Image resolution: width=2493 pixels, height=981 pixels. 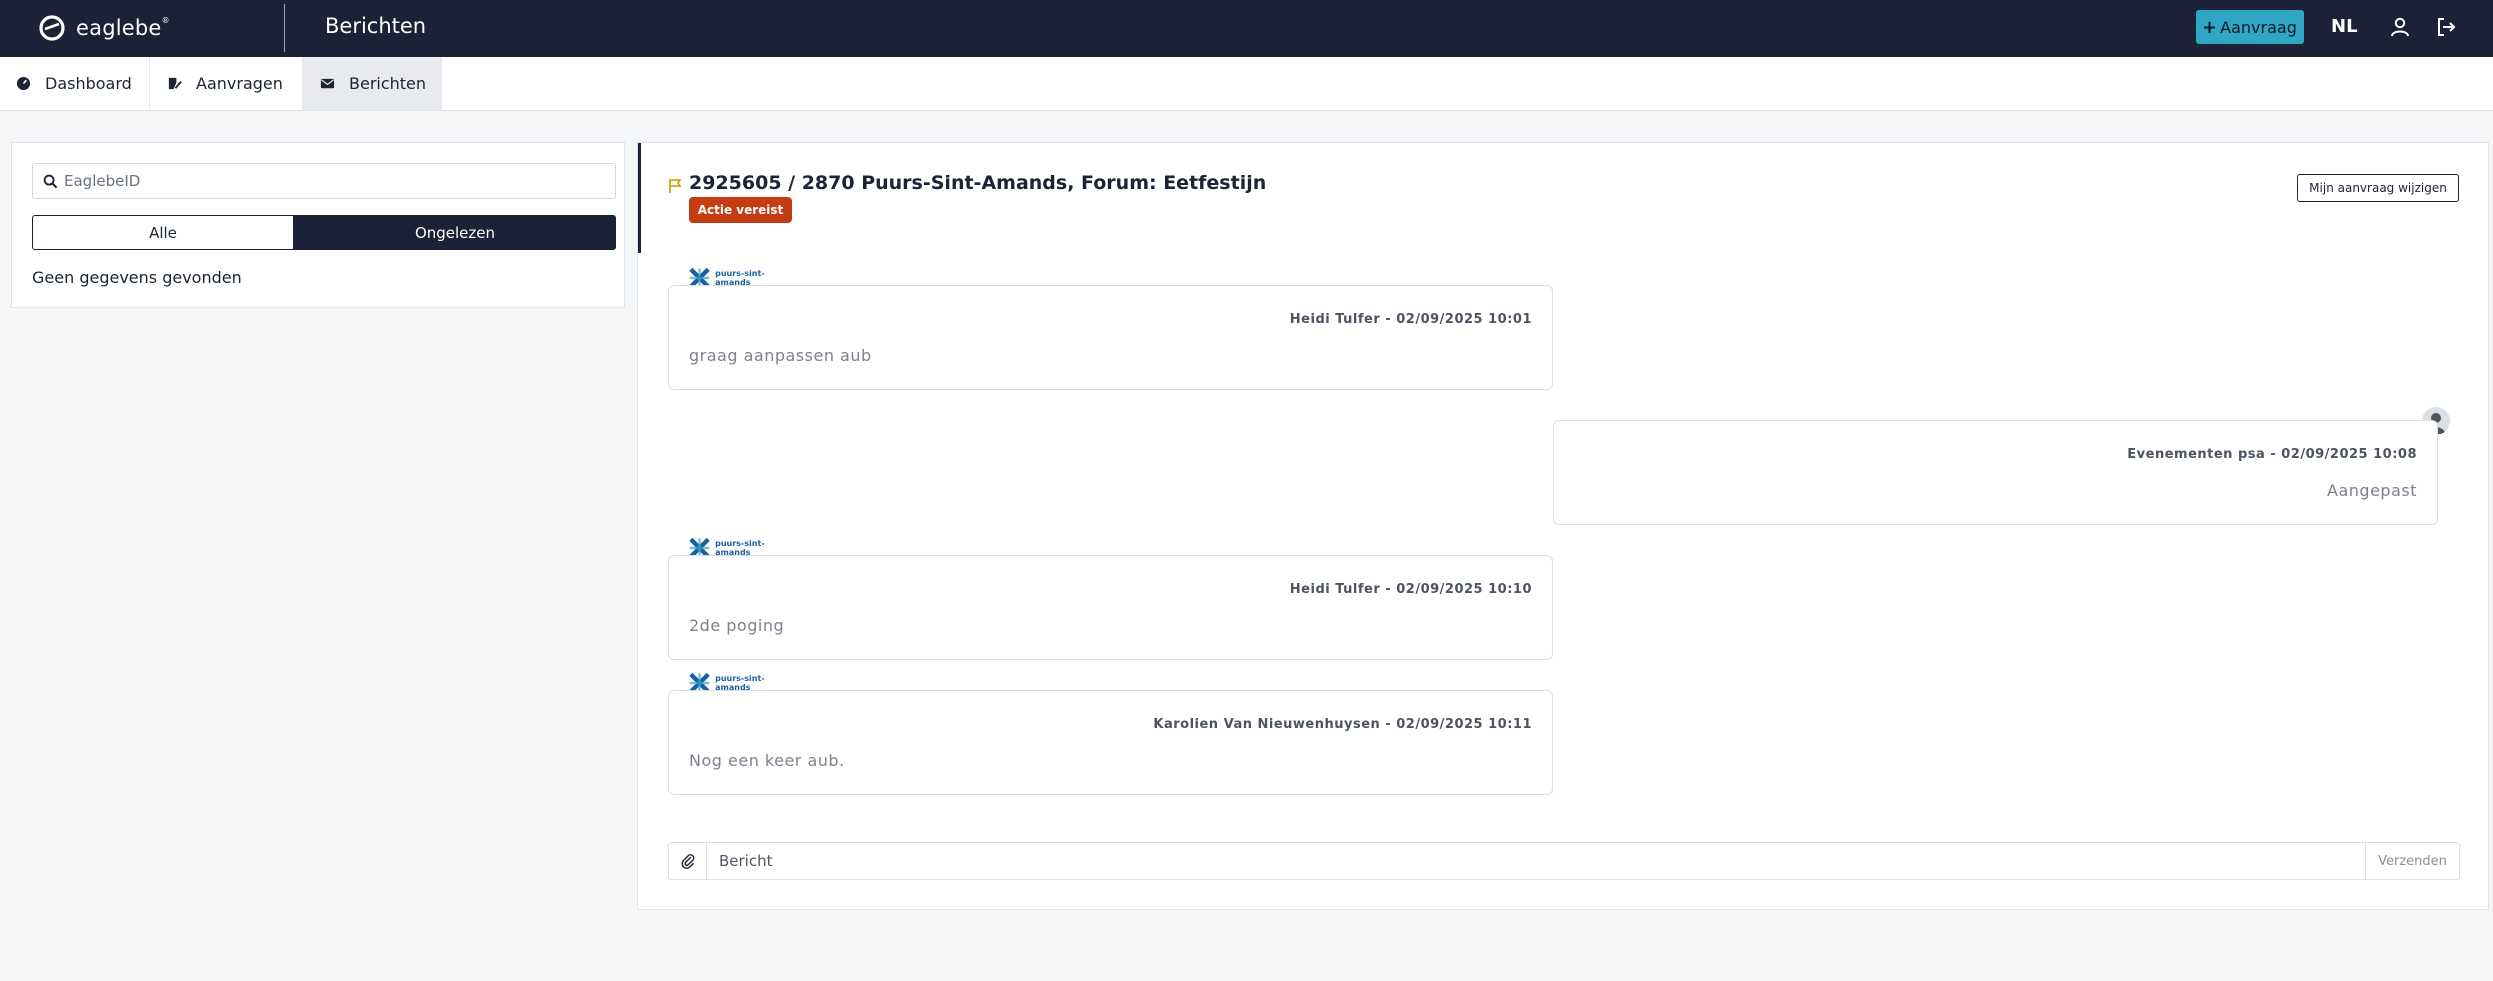 I want to click on search-input, so click(x=334, y=181).